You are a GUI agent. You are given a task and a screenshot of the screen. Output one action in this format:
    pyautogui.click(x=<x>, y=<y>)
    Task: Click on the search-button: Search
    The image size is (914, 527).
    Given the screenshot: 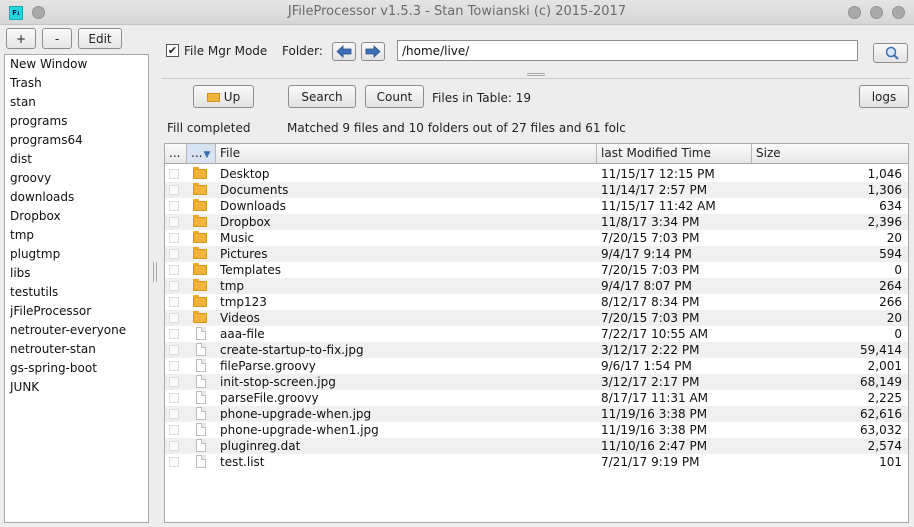 What is the action you would take?
    pyautogui.click(x=322, y=96)
    